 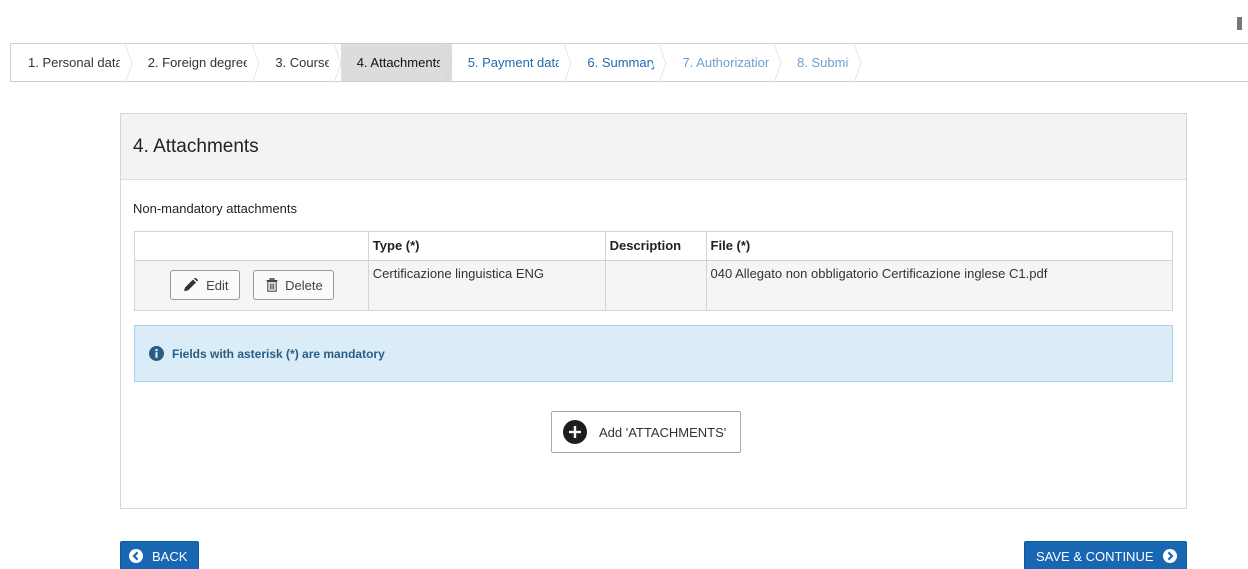 I want to click on panel-heading: 4. Attachments, so click(x=653, y=147).